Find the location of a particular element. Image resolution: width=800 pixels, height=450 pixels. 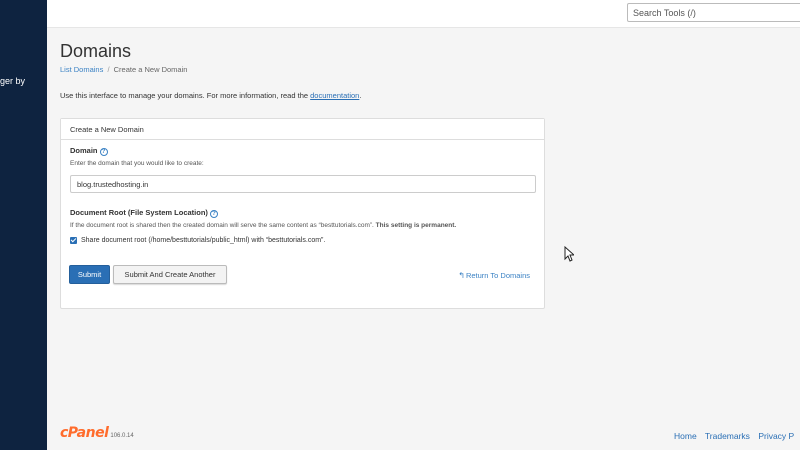

sidebar-partial-text: ger by is located at coordinates (13, 81).